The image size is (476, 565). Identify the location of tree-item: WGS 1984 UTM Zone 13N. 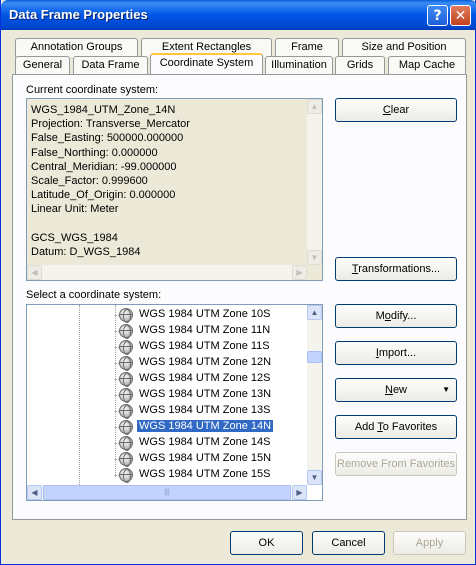
(167, 395).